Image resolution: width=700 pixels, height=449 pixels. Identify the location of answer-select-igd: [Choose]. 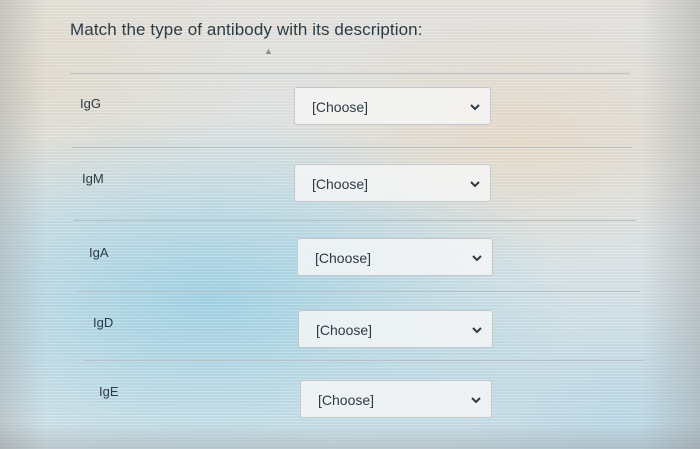
(395, 329).